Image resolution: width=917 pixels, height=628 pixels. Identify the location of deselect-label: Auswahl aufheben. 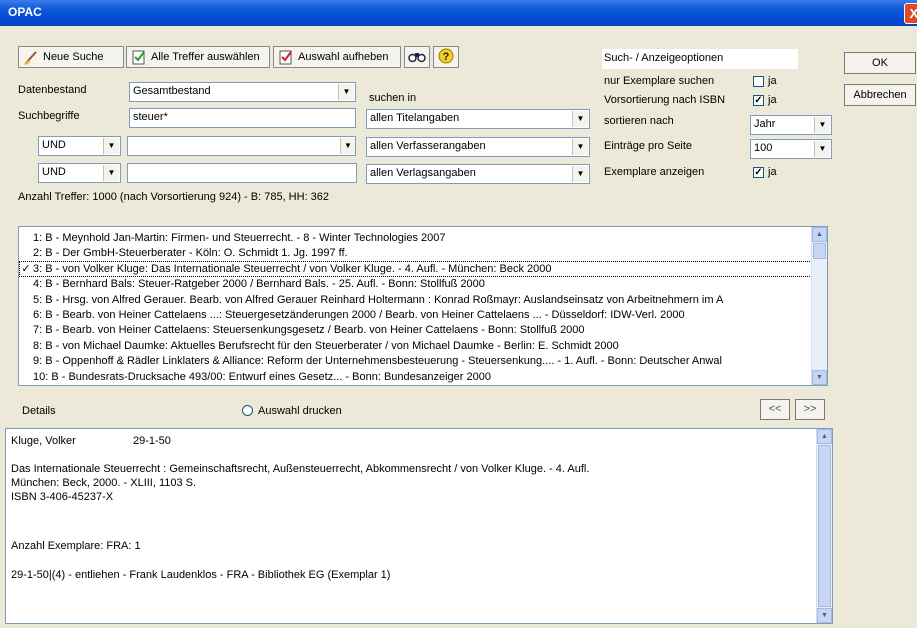
(343, 57).